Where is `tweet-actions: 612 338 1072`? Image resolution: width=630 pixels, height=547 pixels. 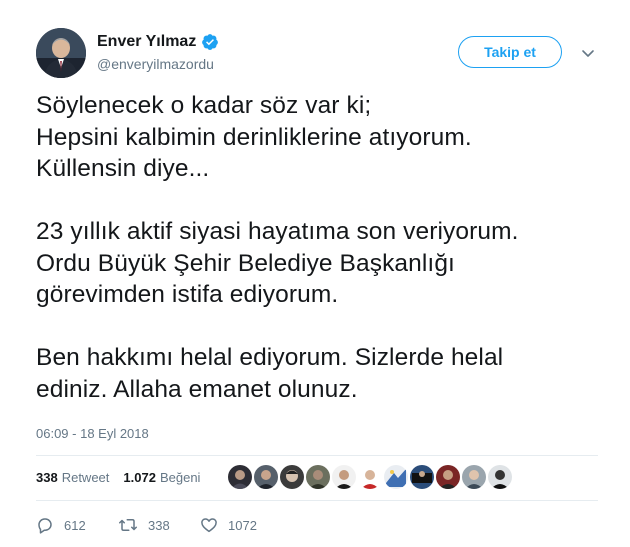
tweet-actions: 612 338 1072 is located at coordinates (146, 525).